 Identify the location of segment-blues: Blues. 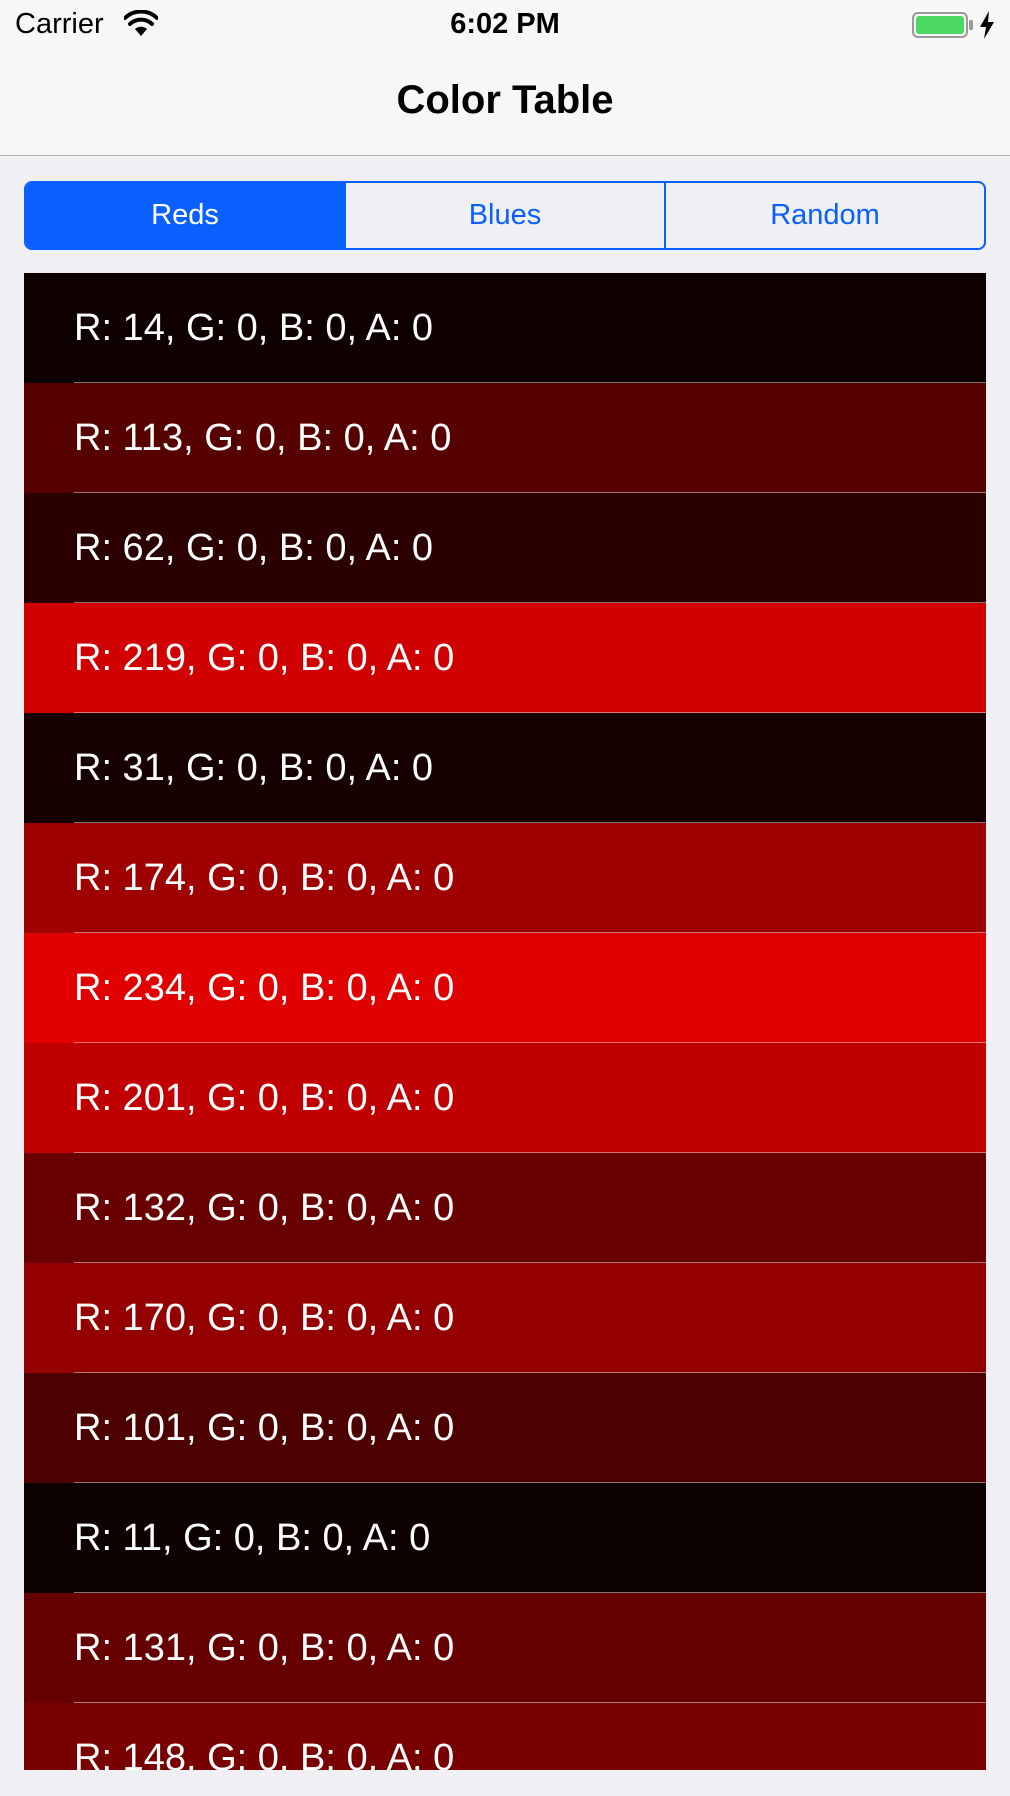
(504, 215).